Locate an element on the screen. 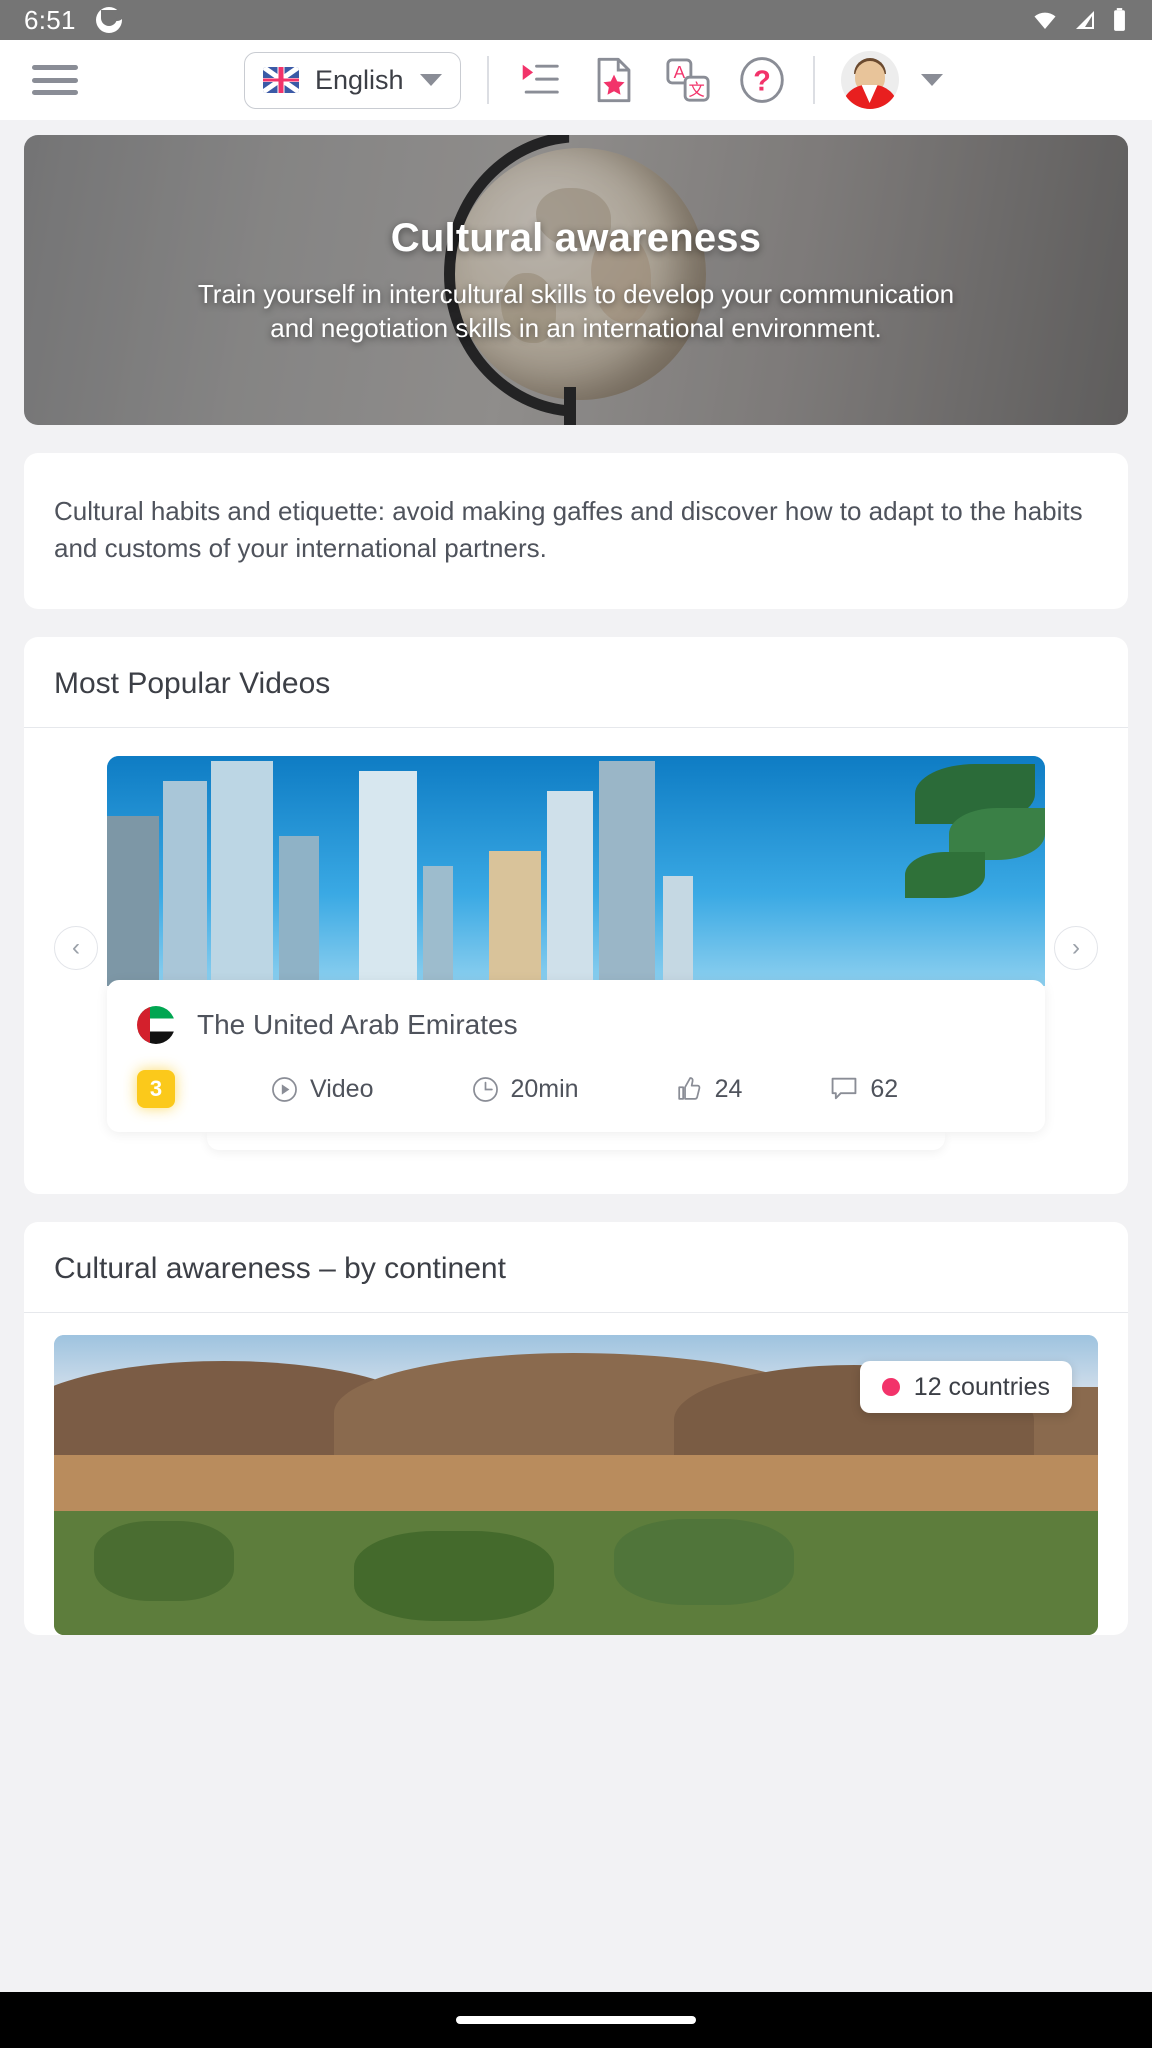 The width and height of the screenshot is (1152, 2048). carousel-next-button: › is located at coordinates (1076, 948).